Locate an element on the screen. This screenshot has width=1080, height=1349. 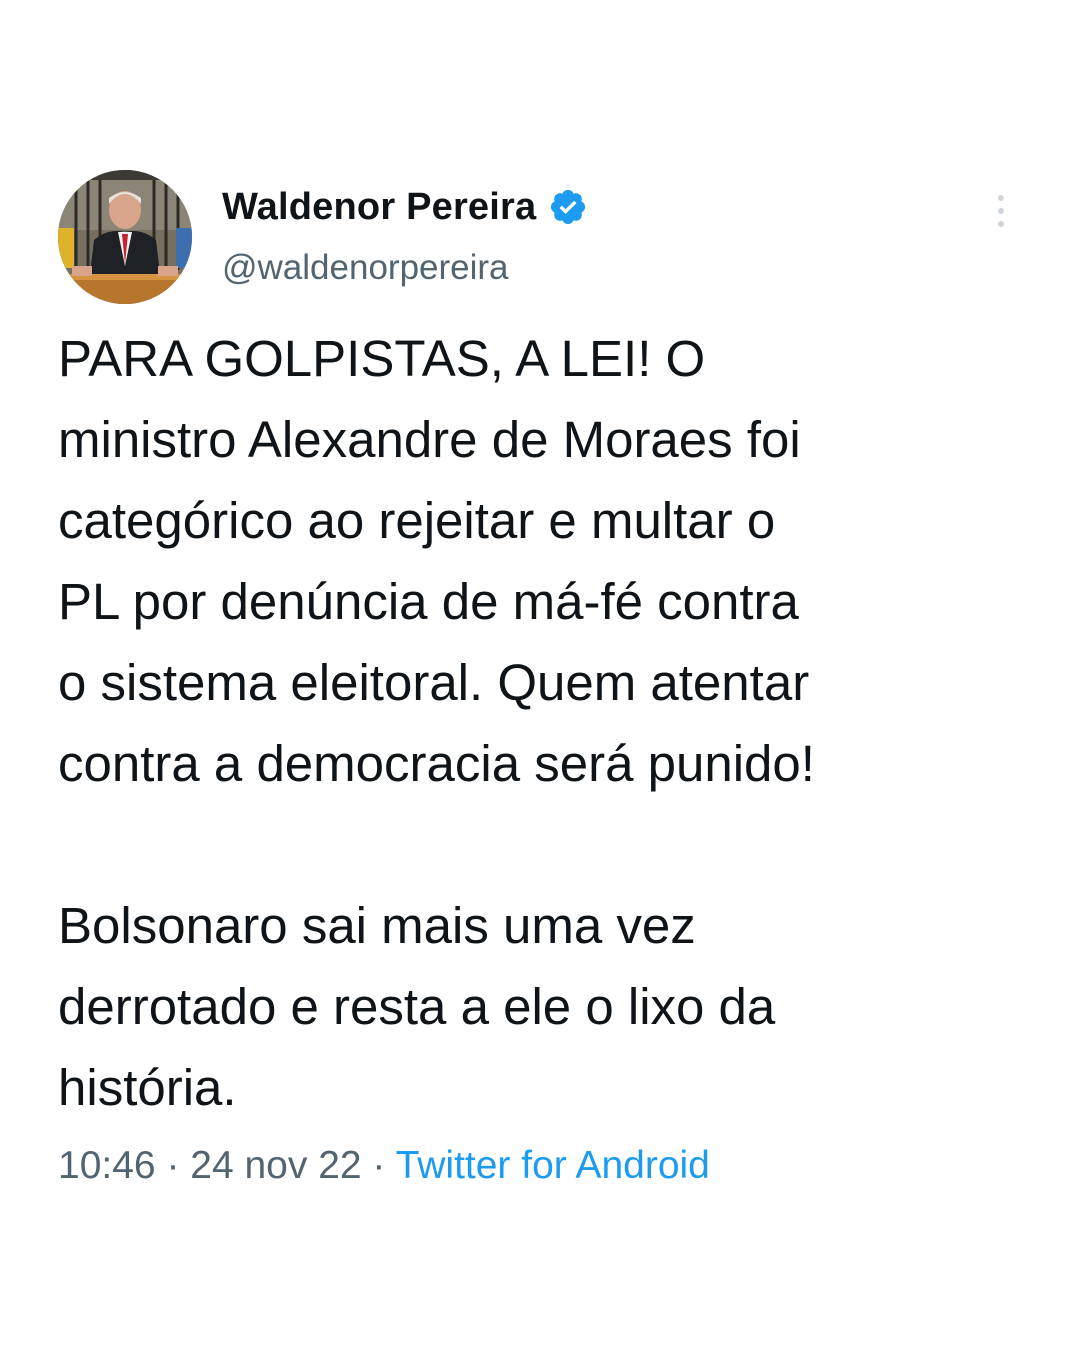
tweet-metadata: 10:46 · 24 nov 22 · Twitter for Android is located at coordinates (538, 1166).